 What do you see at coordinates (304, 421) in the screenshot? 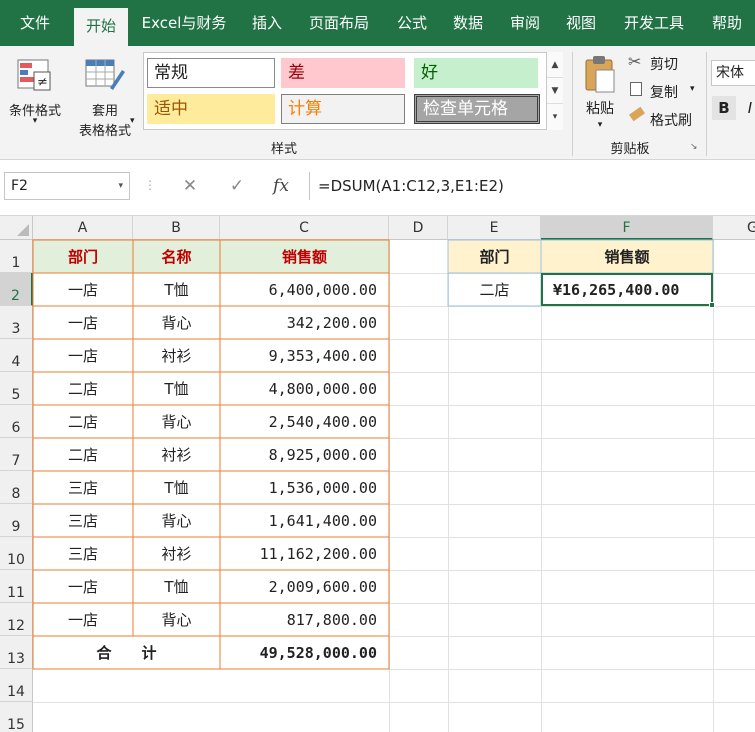
I see `table-cell-sales: 2,540,400.00` at bounding box center [304, 421].